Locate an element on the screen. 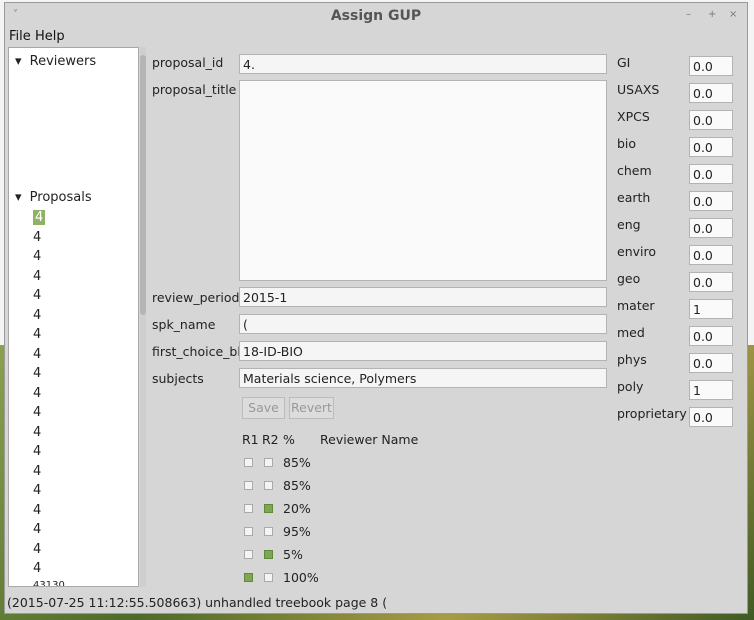 Image resolution: width=754 pixels, height=620 pixels. reviewer-percent: 95% is located at coordinates (297, 531).